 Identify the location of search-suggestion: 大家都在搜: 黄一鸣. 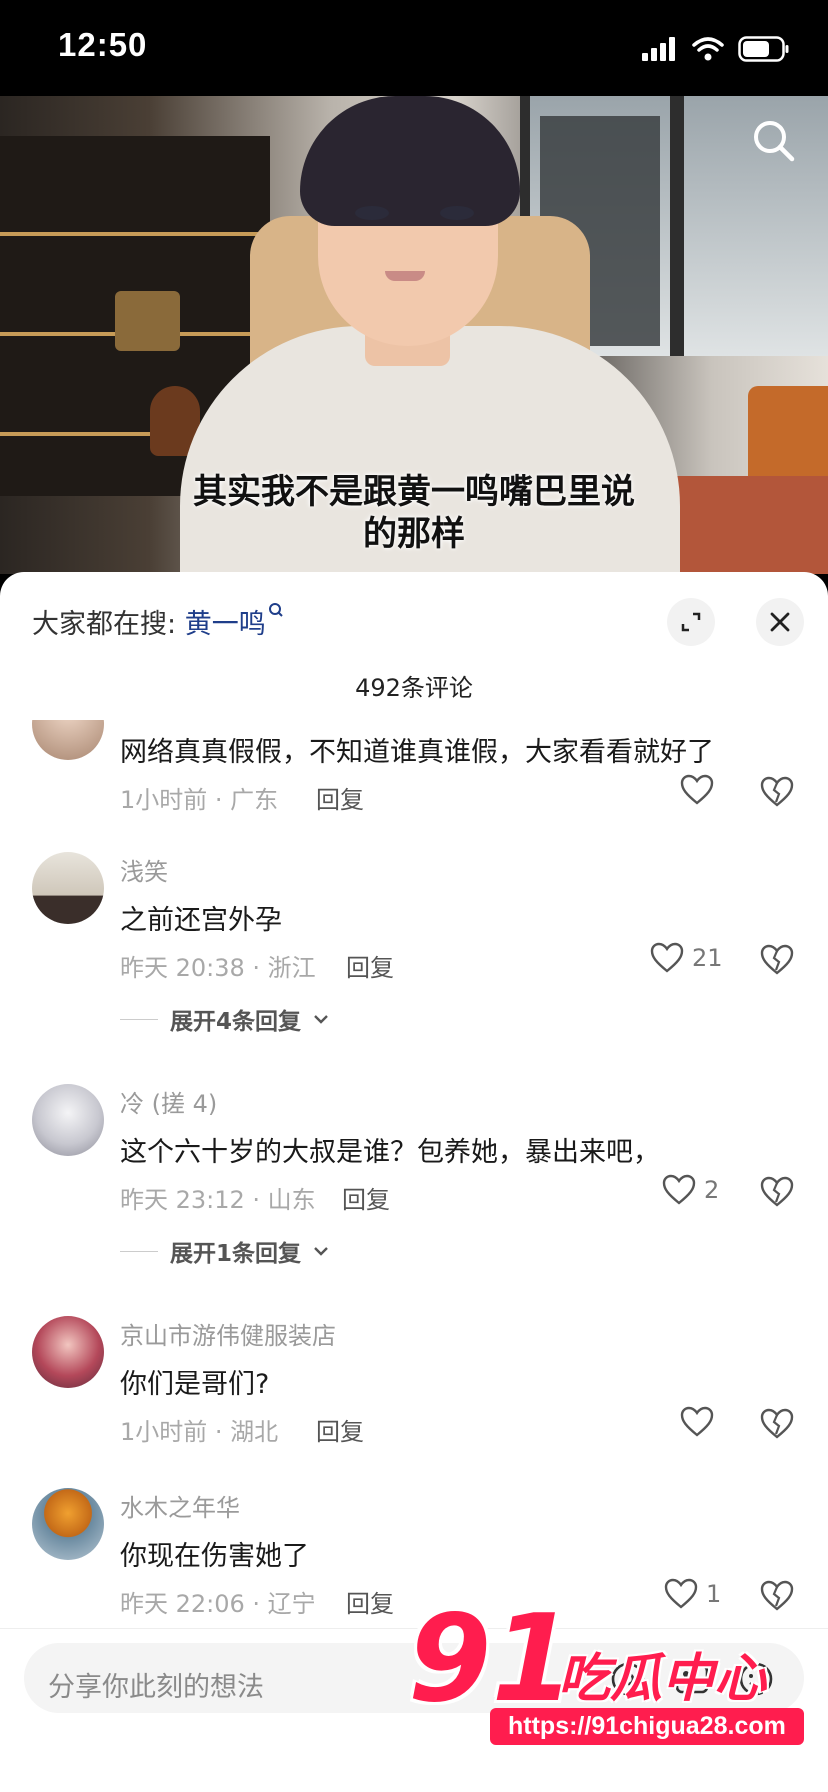
(158, 621).